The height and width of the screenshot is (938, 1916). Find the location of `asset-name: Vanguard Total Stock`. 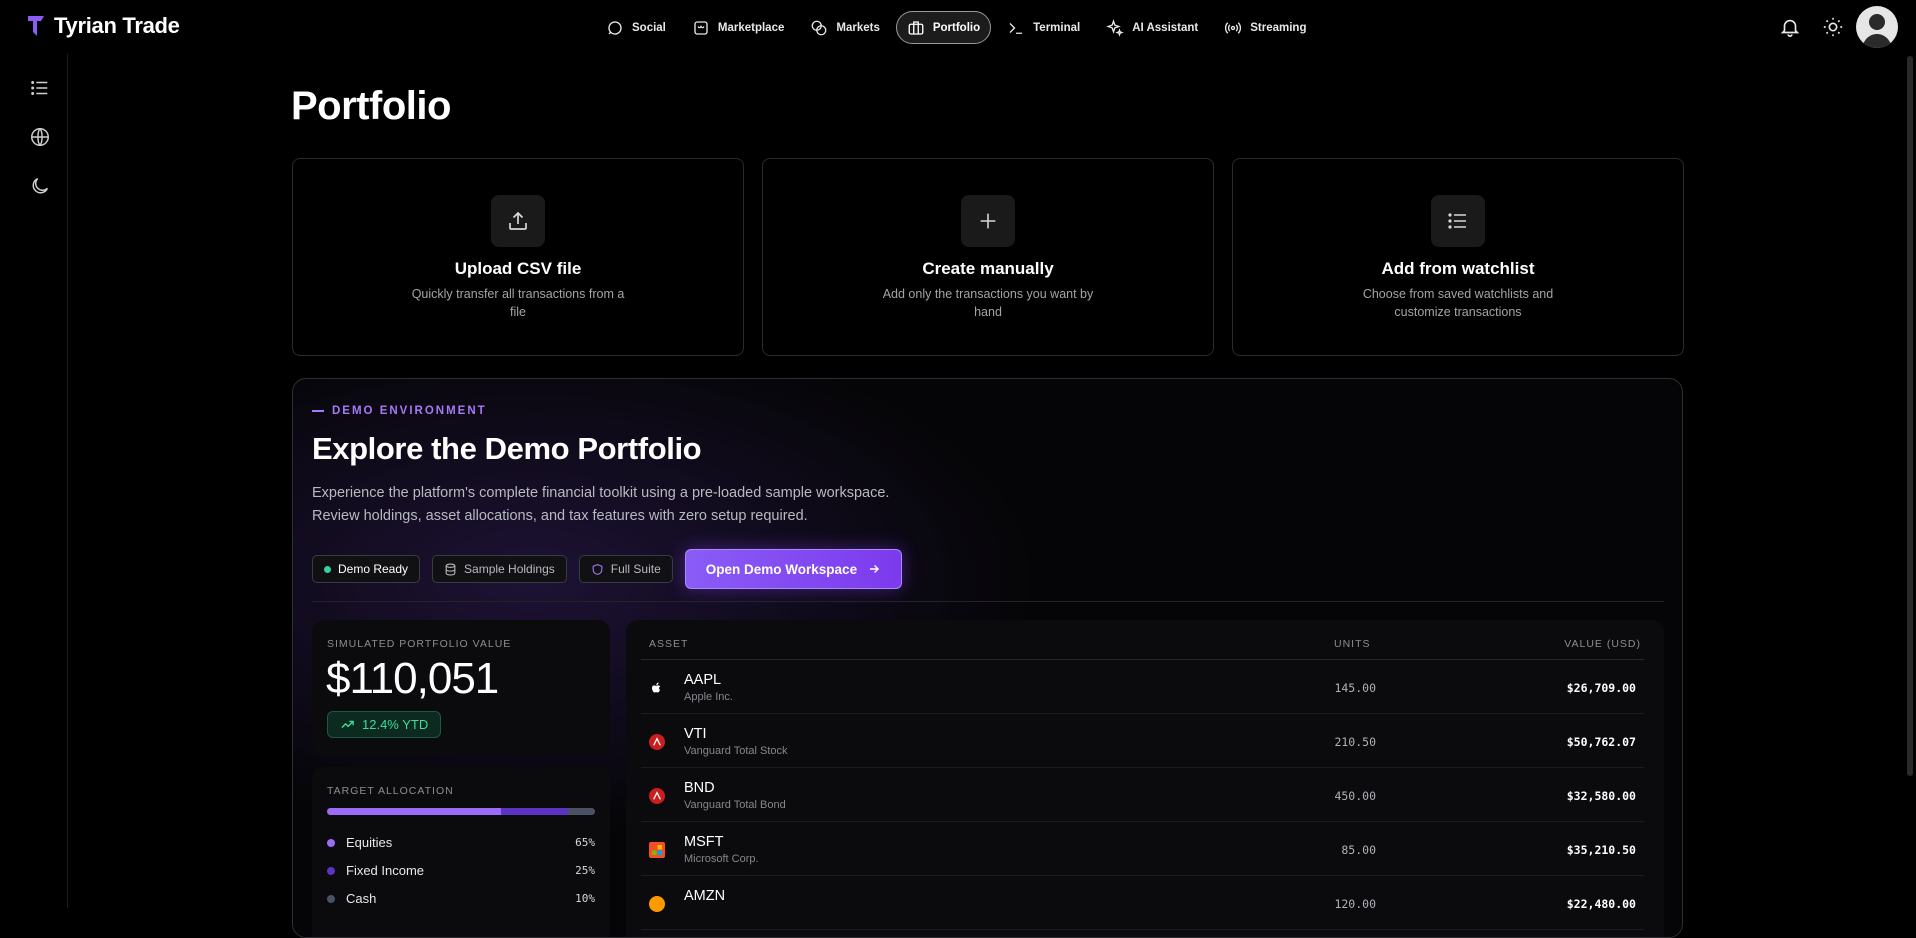

asset-name: Vanguard Total Stock is located at coordinates (736, 751).